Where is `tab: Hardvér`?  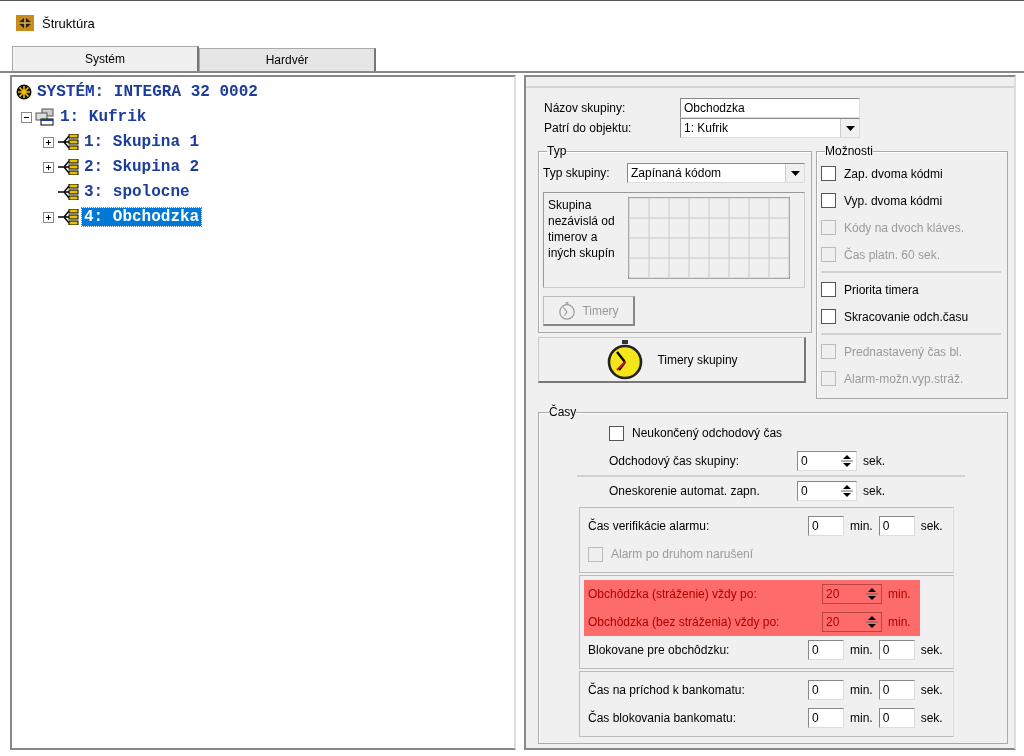 tab: Hardvér is located at coordinates (287, 59).